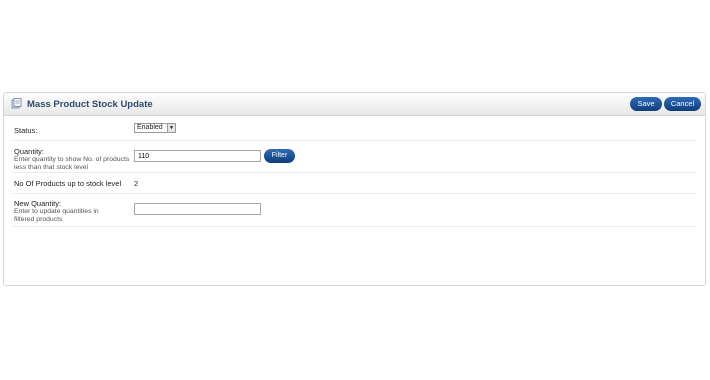  Describe the element at coordinates (68, 183) in the screenshot. I see `product-count-label: No Of Products up to stock level` at that location.